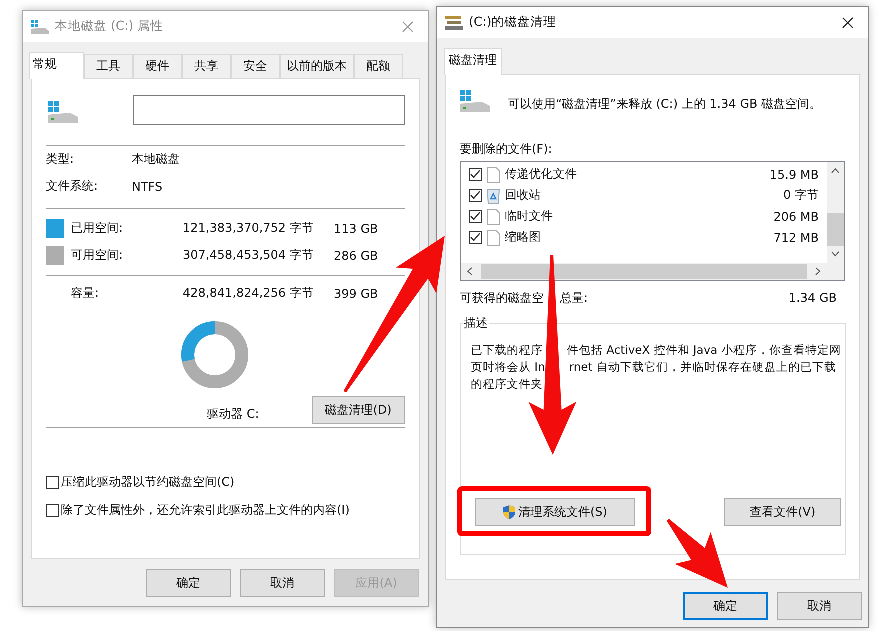  Describe the element at coordinates (502, 298) in the screenshot. I see `total-label: 可获得的磁盘空` at that location.